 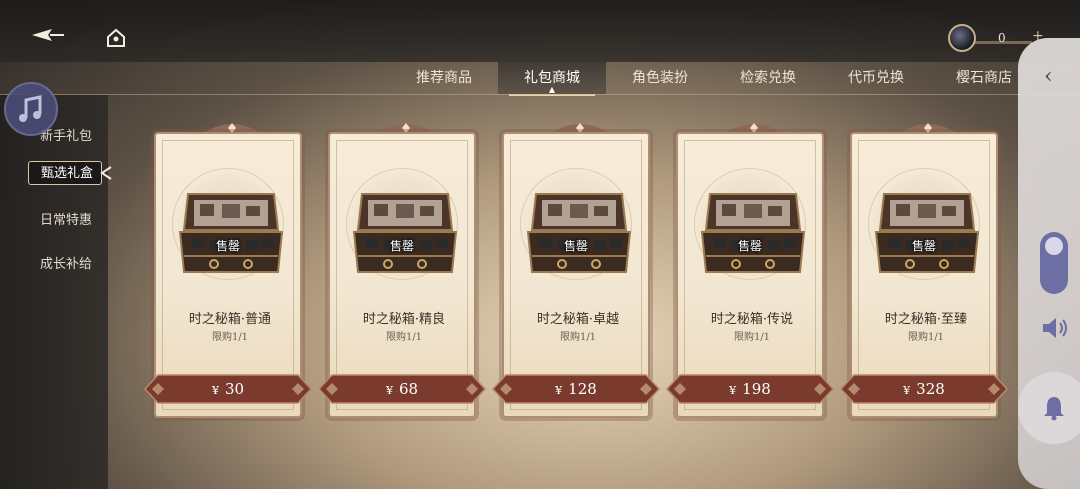 What do you see at coordinates (876, 78) in the screenshot?
I see `tab-token-exchange: 代币兑换` at bounding box center [876, 78].